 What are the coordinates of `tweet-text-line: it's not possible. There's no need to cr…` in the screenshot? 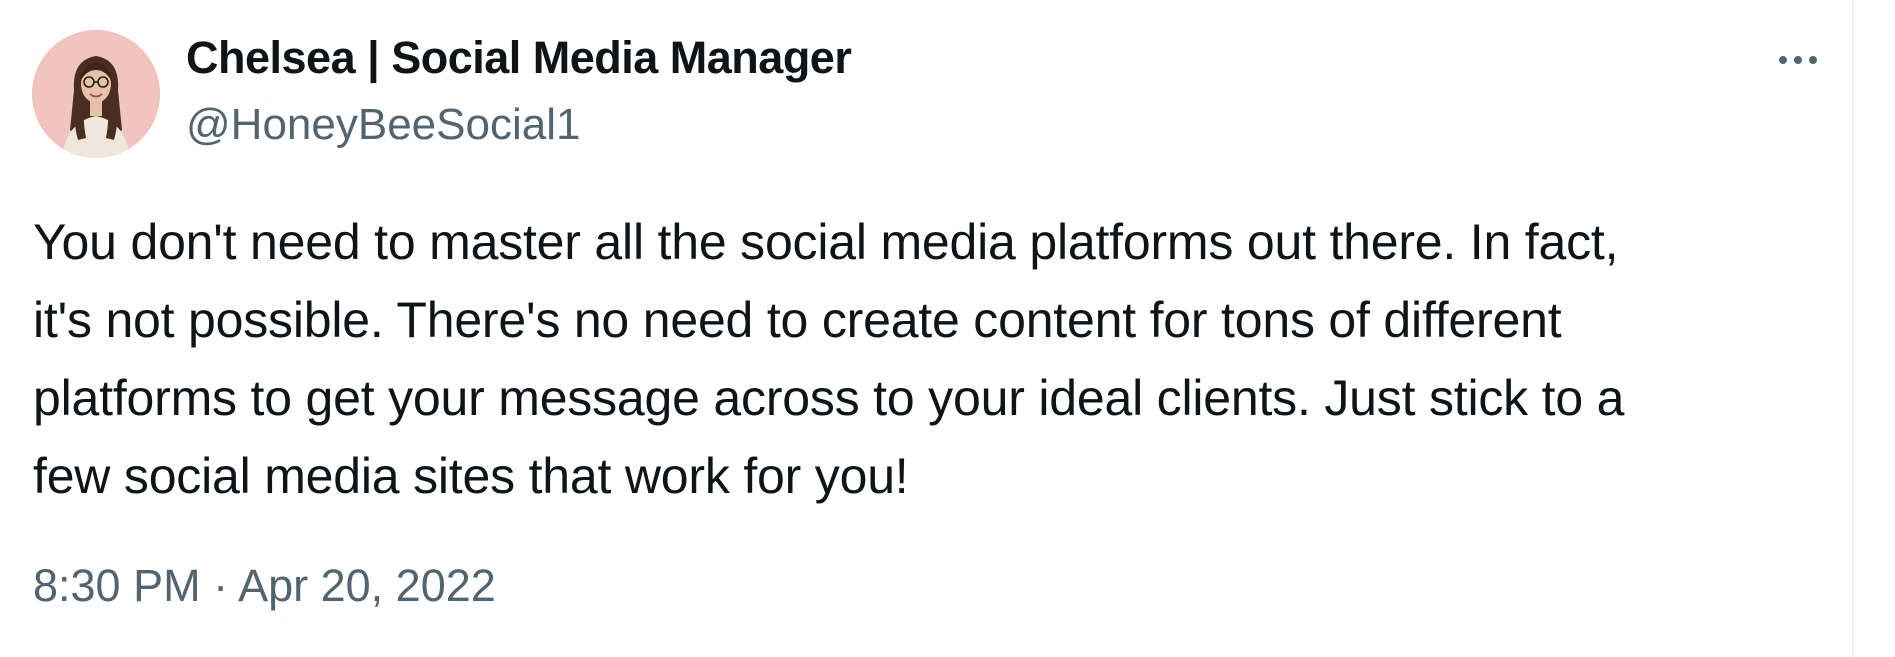 It's located at (797, 320).